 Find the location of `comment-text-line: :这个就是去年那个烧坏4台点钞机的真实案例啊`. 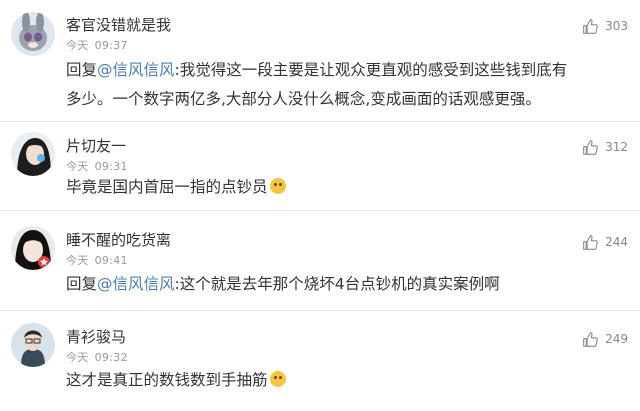

comment-text-line: :这个就是去年那个烧坏4台点钞机的真实案例啊 is located at coordinates (337, 284).